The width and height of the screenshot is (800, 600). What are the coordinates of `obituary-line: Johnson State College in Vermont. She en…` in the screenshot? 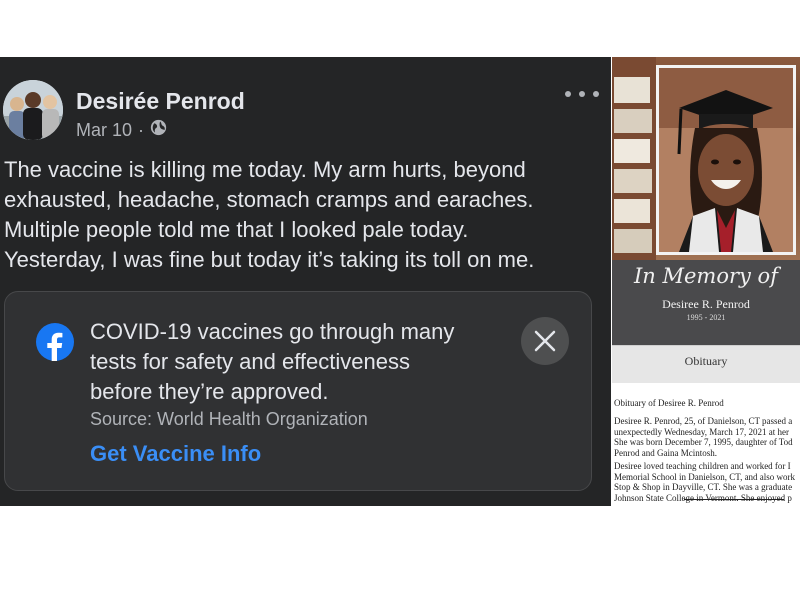 It's located at (703, 497).